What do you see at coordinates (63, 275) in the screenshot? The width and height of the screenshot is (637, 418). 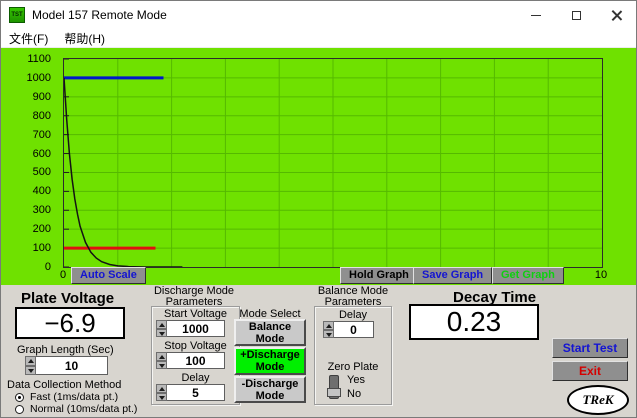 I see `x-tick-label: 0` at bounding box center [63, 275].